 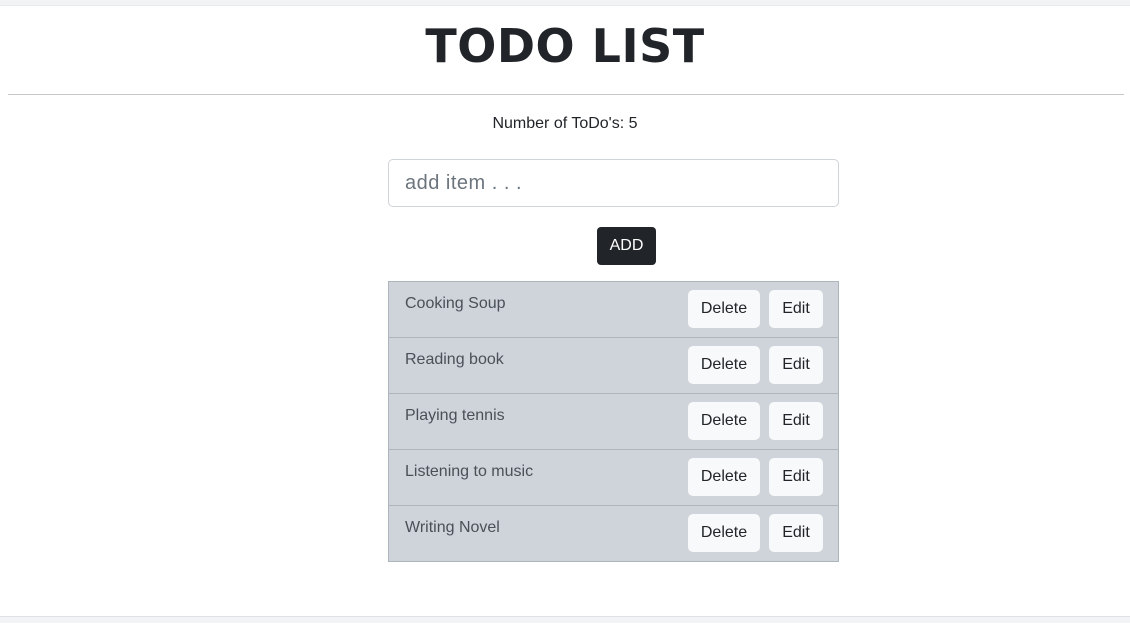 What do you see at coordinates (626, 246) in the screenshot?
I see `add-button: ADD` at bounding box center [626, 246].